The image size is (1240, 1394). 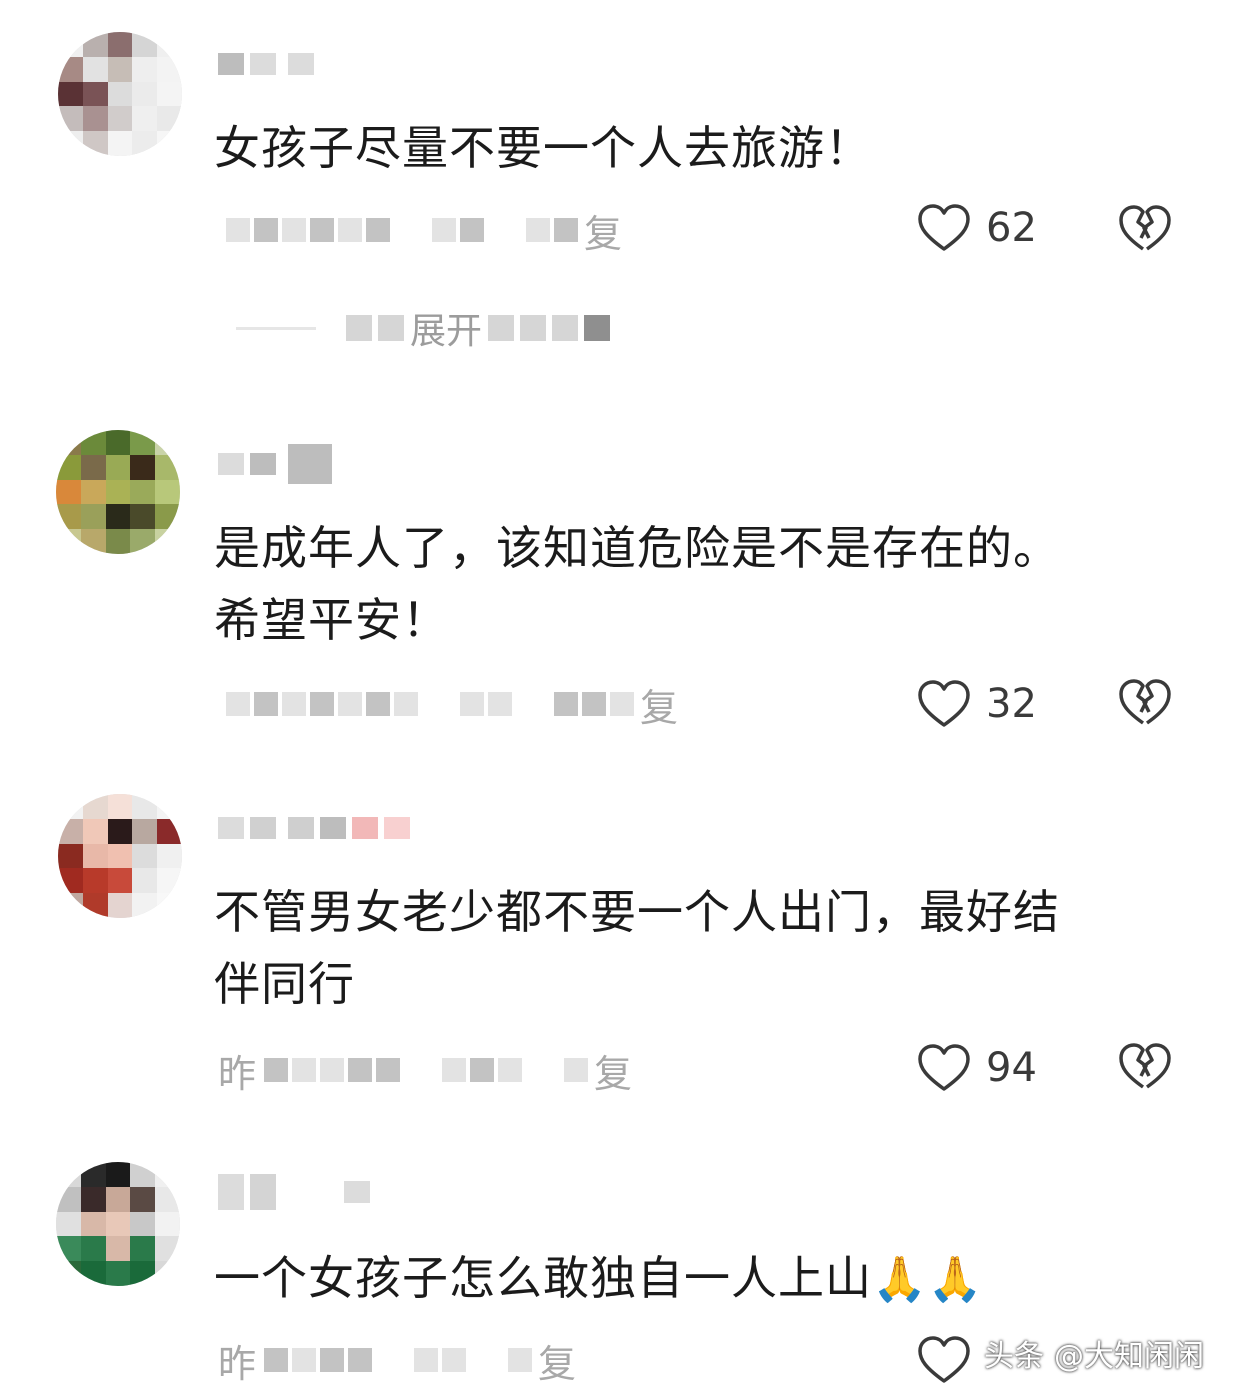 I want to click on comment-text: 一个女孩子怎么敢独自一人上山🙏🙏, so click(x=694, y=1279).